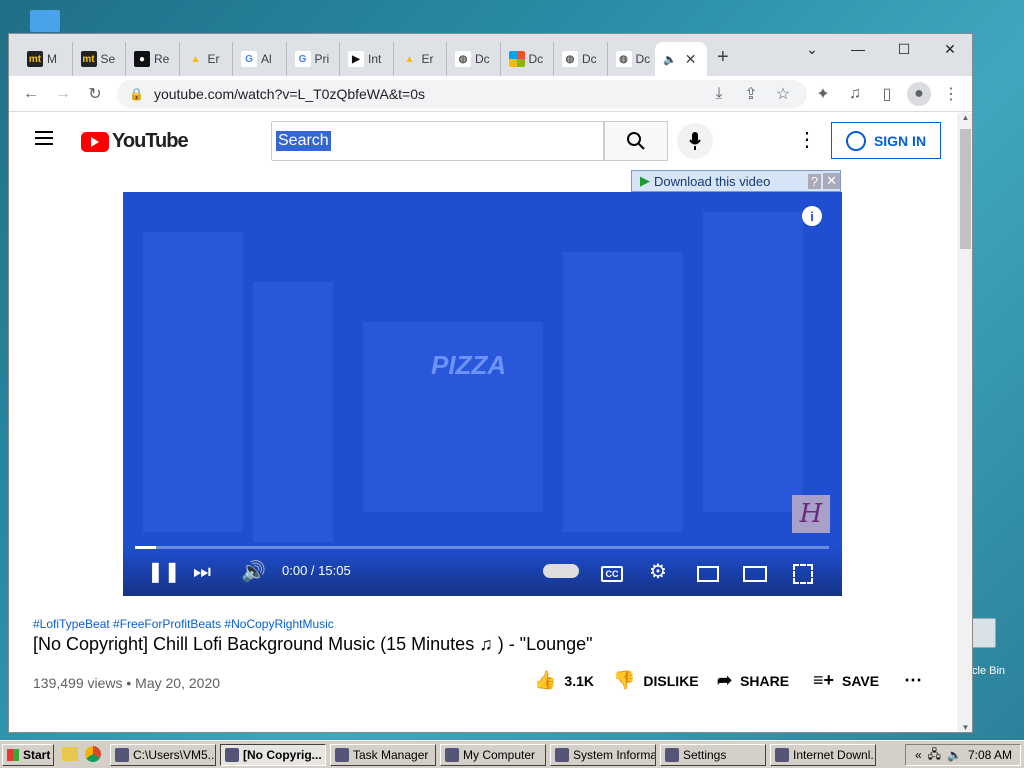 Image resolution: width=1024 pixels, height=768 pixels. What do you see at coordinates (904, 49) in the screenshot?
I see `maximize-button: ☐` at bounding box center [904, 49].